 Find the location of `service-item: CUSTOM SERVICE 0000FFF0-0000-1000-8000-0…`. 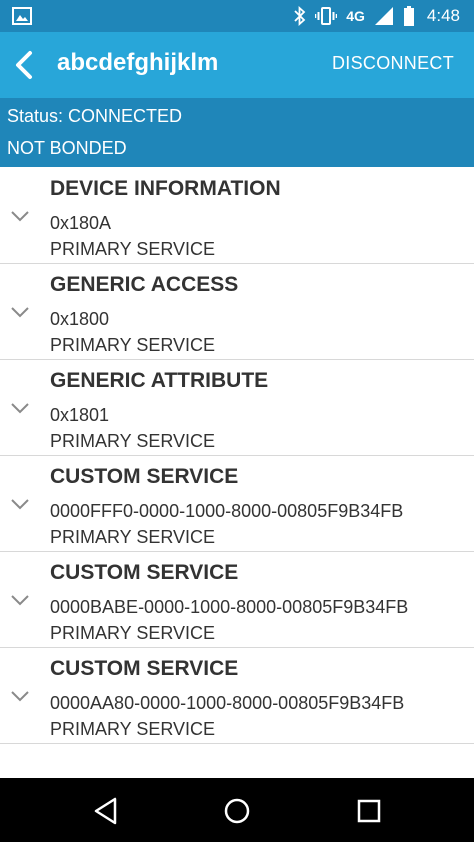

service-item: CUSTOM SERVICE 0000FFF0-0000-1000-8000-0… is located at coordinates (237, 504).